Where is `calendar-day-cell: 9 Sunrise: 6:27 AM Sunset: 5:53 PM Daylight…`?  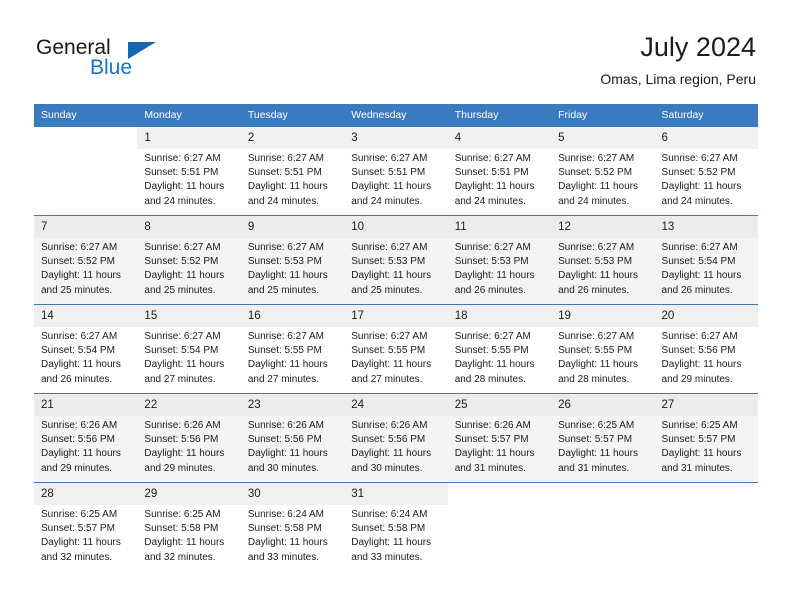
calendar-day-cell: 9 Sunrise: 6:27 AM Sunset: 5:53 PM Daylight… is located at coordinates (292, 260).